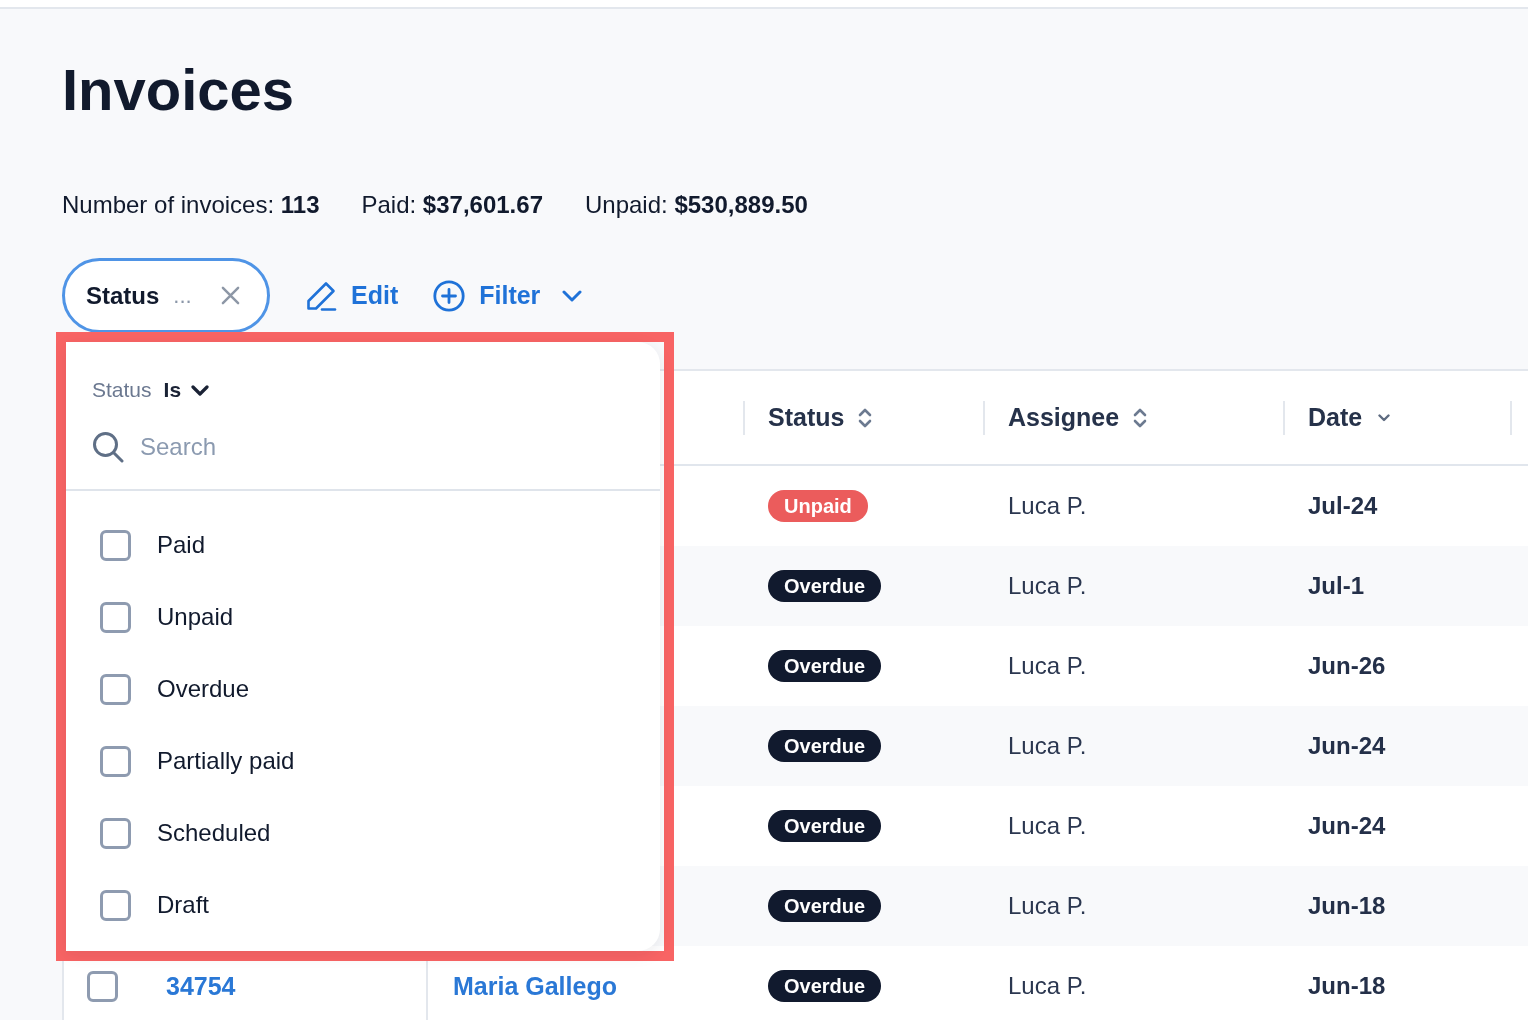 The width and height of the screenshot is (1528, 1020). Describe the element at coordinates (214, 833) in the screenshot. I see `option-label: Scheduled` at that location.